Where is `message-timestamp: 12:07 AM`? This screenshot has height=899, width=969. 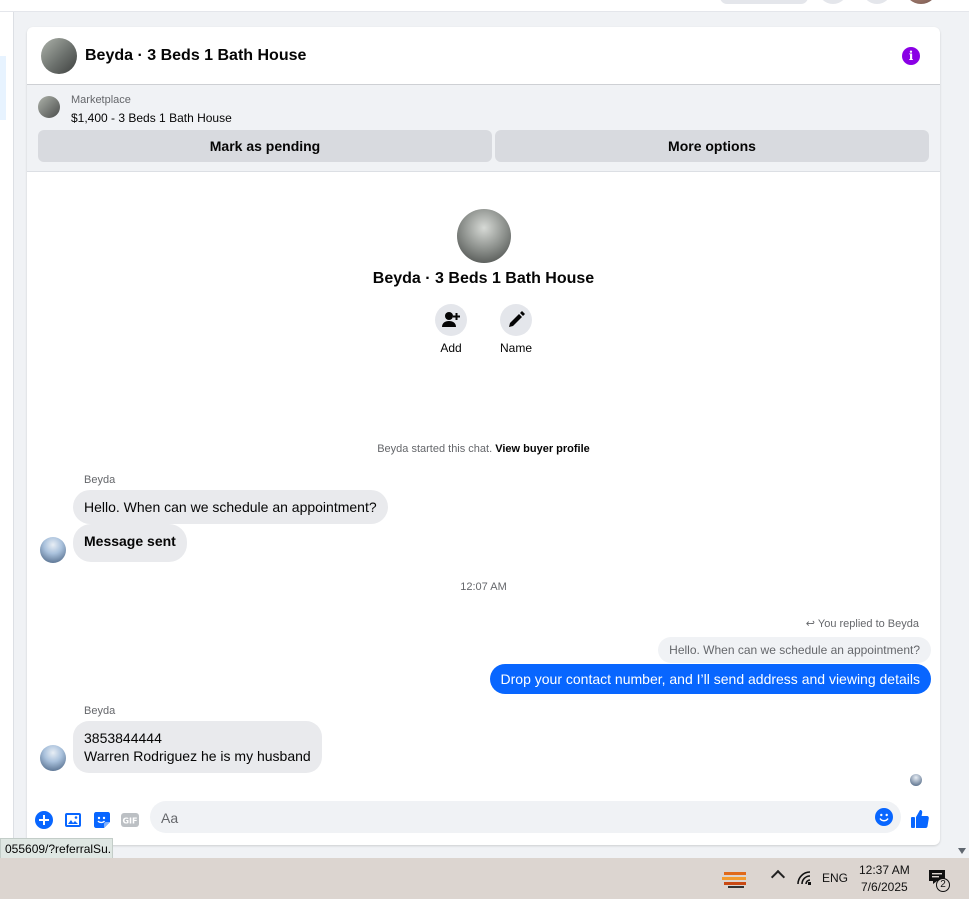 message-timestamp: 12:07 AM is located at coordinates (483, 587).